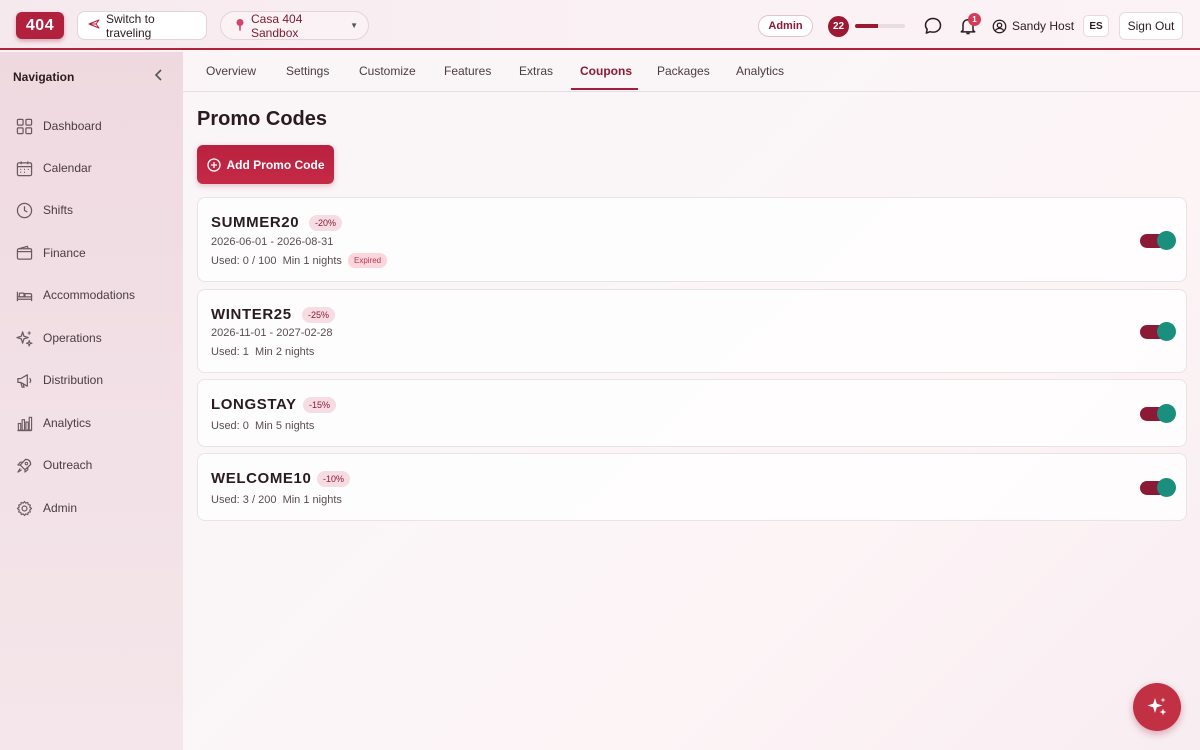 This screenshot has width=1200, height=750. Describe the element at coordinates (40, 25) in the screenshot. I see `app-logo: 404` at that location.